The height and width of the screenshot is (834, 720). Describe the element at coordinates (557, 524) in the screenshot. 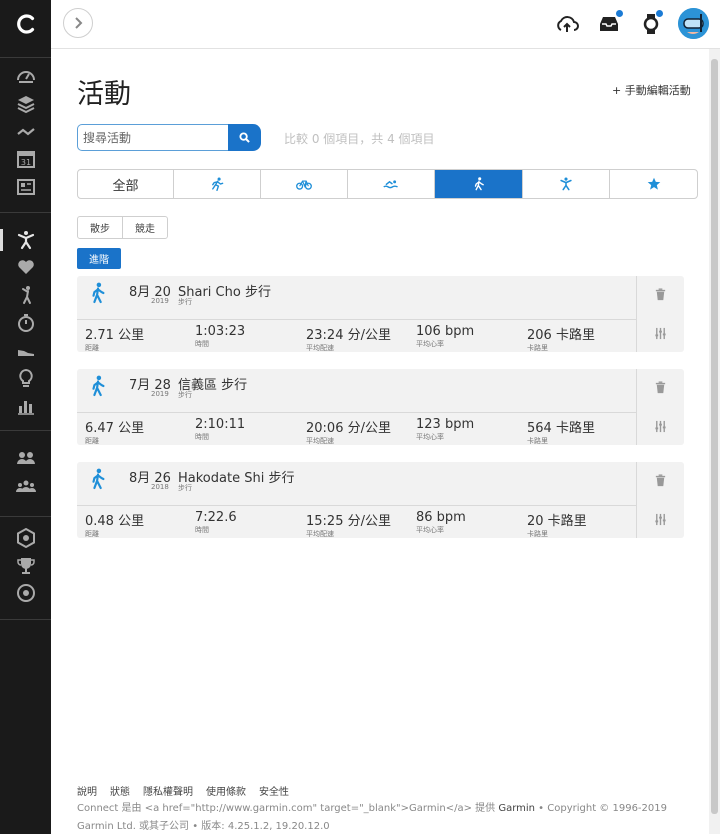

I see `stat-calories: 20 卡路里 卡路里` at that location.